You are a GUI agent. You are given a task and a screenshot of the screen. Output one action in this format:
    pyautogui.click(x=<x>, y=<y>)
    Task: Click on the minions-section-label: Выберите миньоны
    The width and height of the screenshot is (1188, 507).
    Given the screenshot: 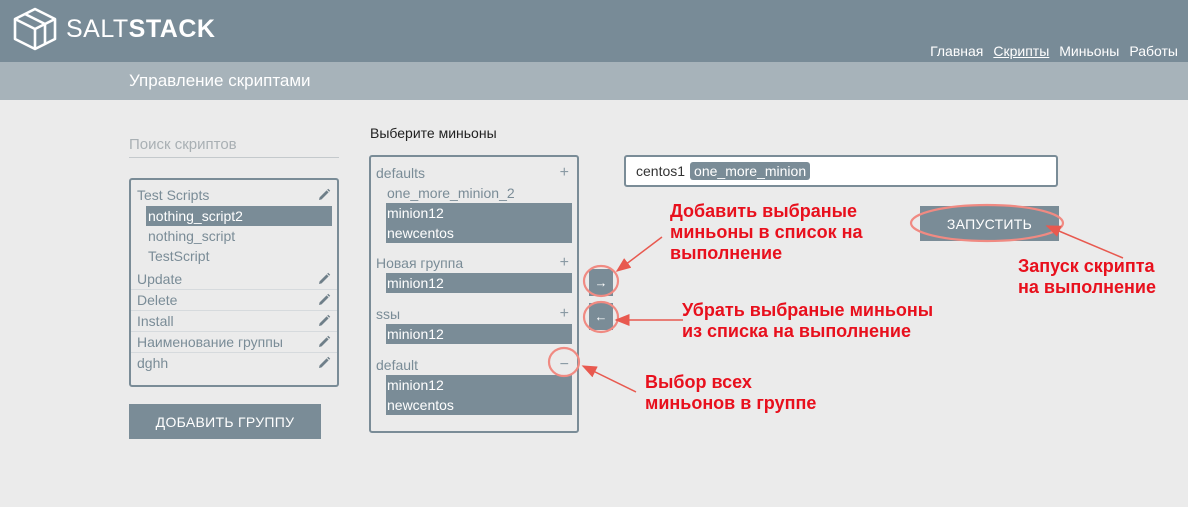 What is the action you would take?
    pyautogui.click(x=433, y=133)
    